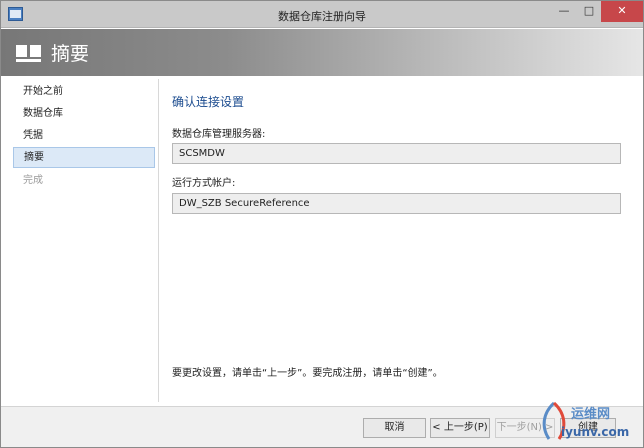  Describe the element at coordinates (591, 414) in the screenshot. I see `watermark-text: 运维网` at that location.